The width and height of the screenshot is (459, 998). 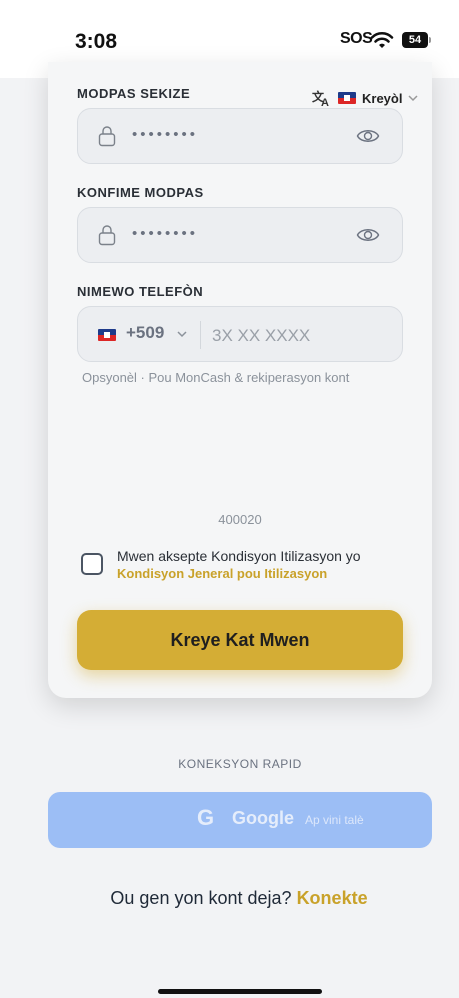 What do you see at coordinates (240, 136) in the screenshot?
I see `password-field: ••••••••` at bounding box center [240, 136].